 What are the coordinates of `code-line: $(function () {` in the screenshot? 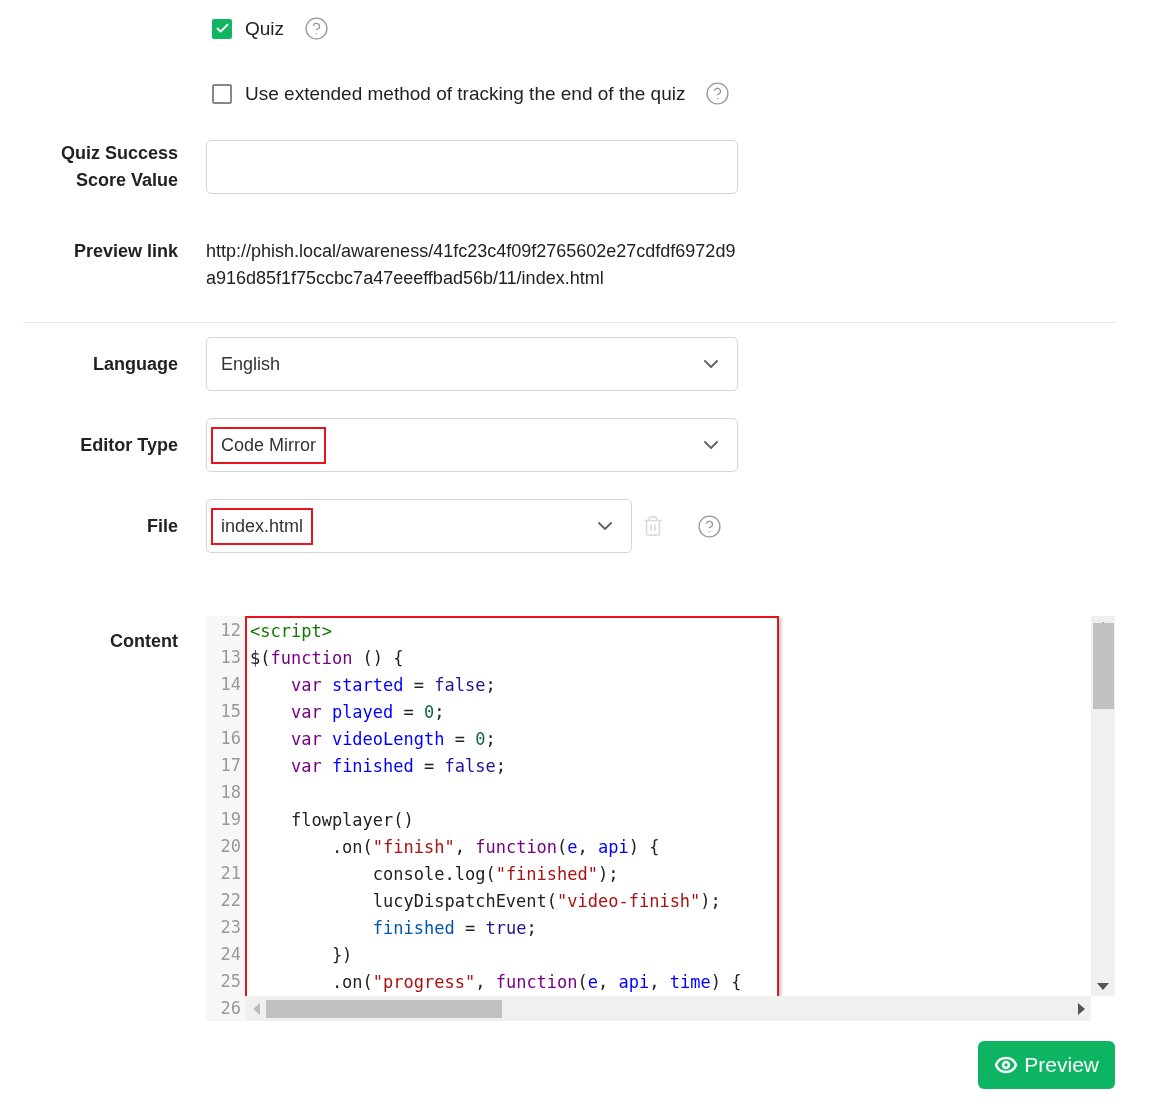 It's located at (327, 658).